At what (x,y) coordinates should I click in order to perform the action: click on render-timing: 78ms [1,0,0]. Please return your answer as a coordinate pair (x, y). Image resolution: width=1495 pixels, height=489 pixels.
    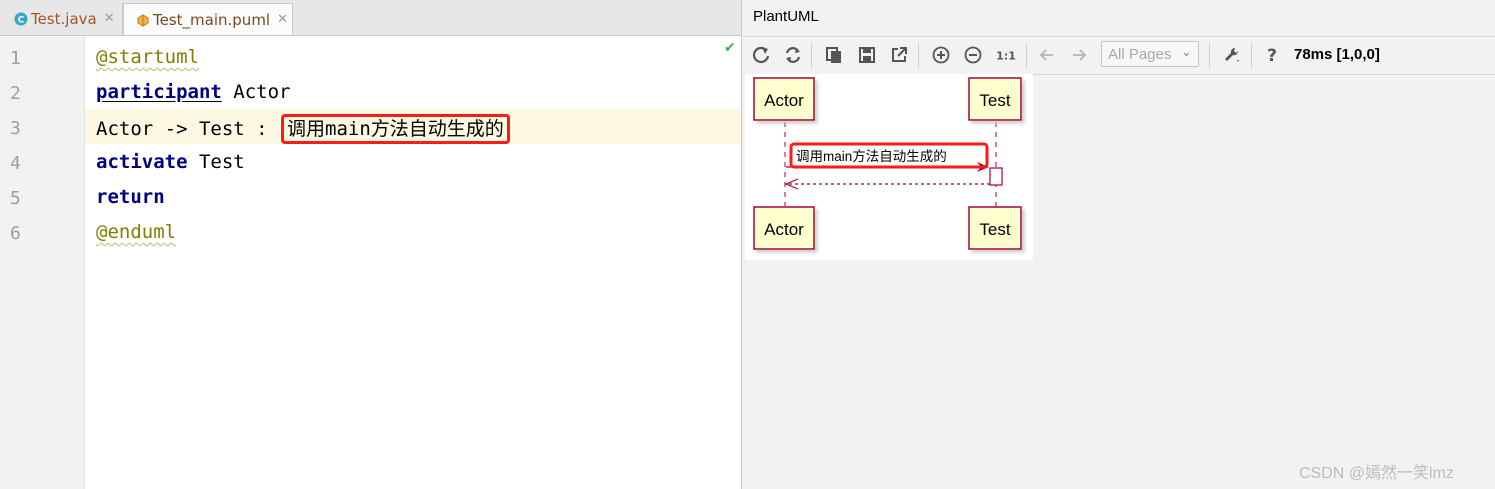
    Looking at the image, I should click on (1337, 54).